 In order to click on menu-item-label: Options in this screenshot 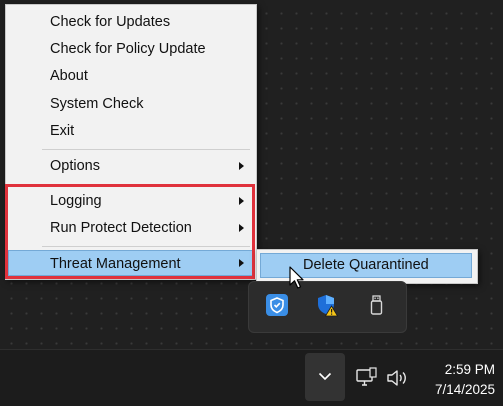, I will do `click(75, 166)`.